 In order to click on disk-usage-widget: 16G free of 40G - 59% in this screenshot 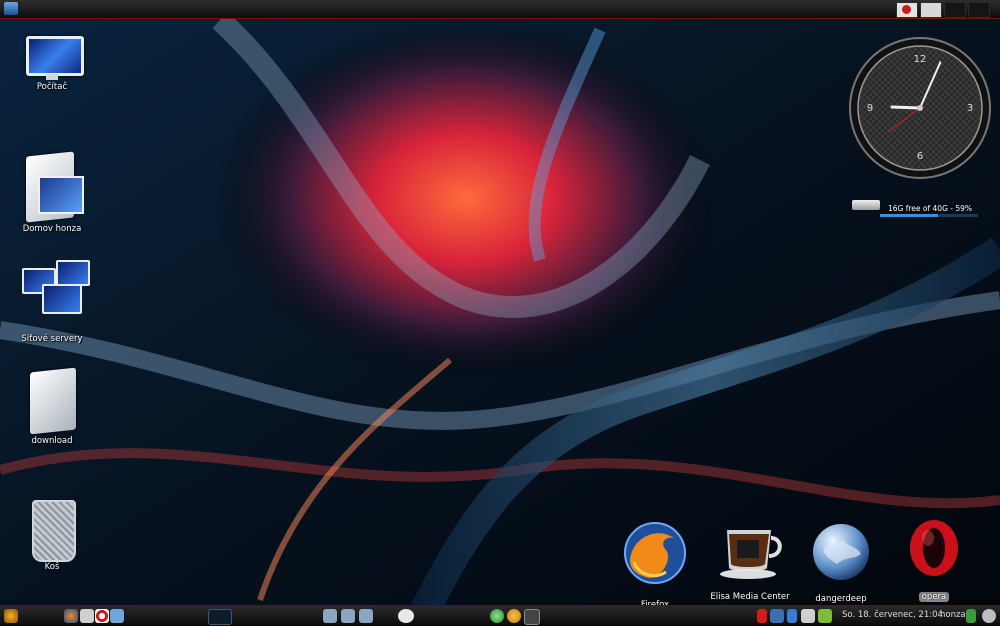, I will do `click(915, 207)`.